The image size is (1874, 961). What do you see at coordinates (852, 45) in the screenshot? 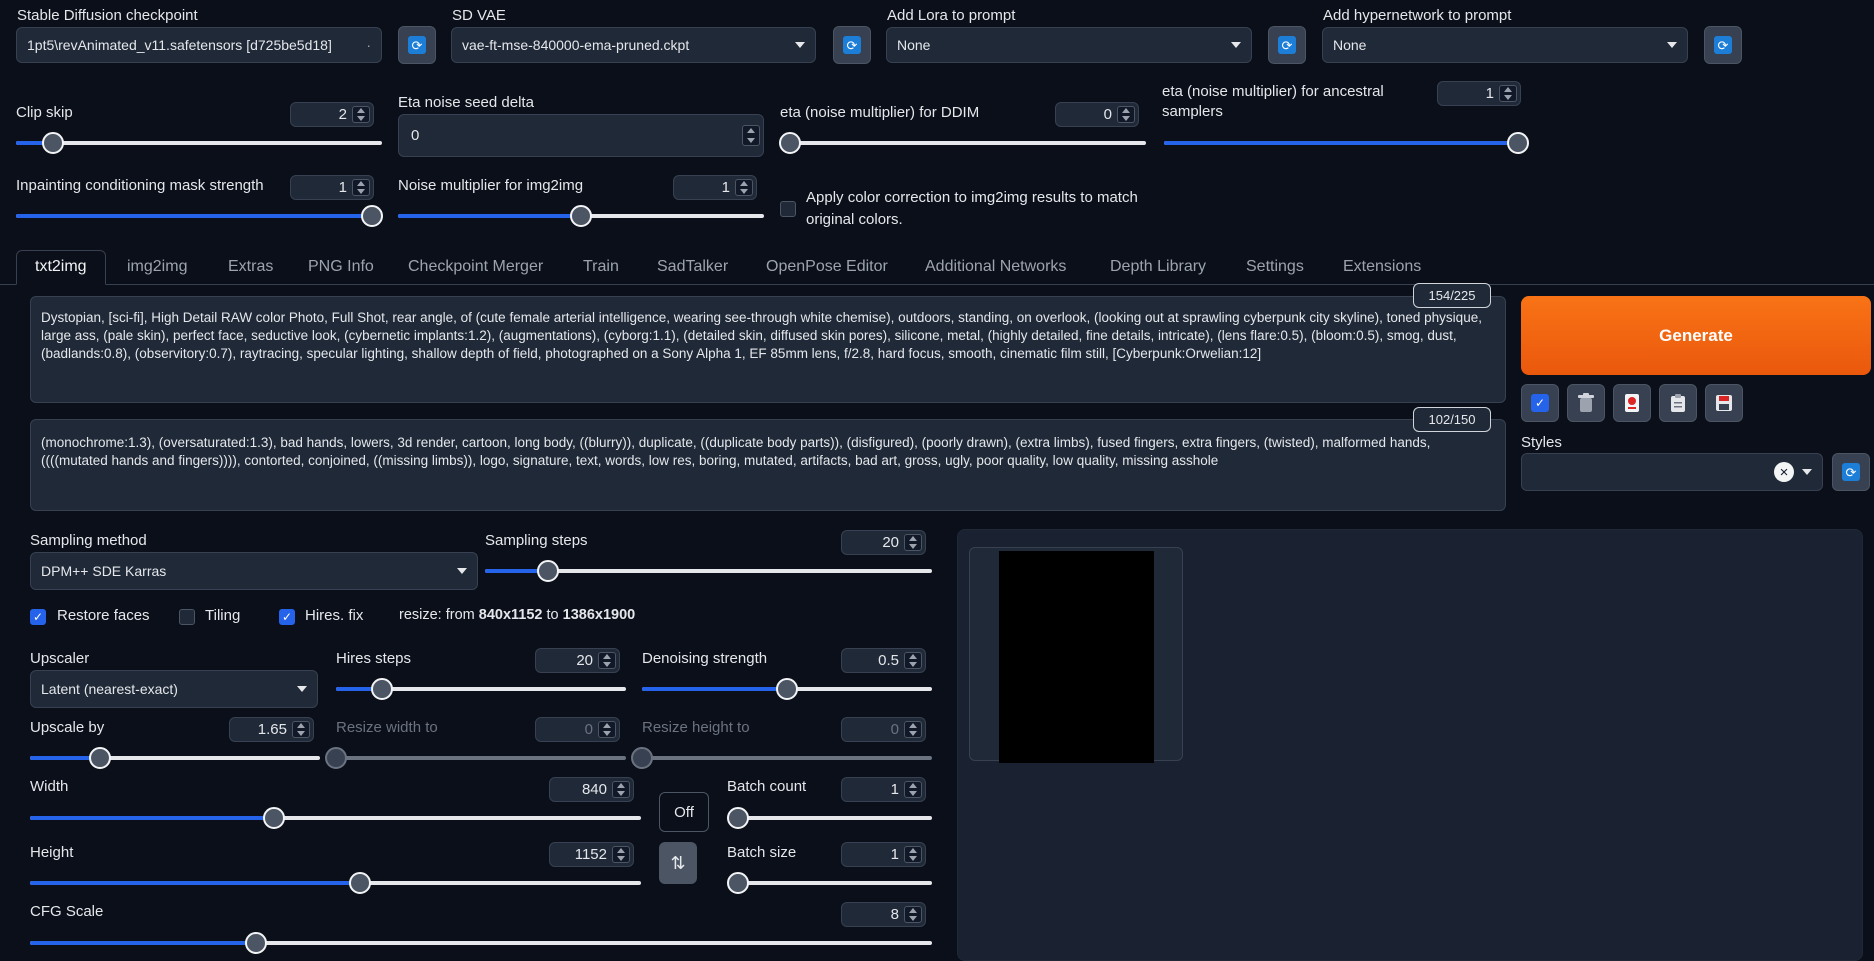
I see `refresh-vae-button: ⟳` at bounding box center [852, 45].